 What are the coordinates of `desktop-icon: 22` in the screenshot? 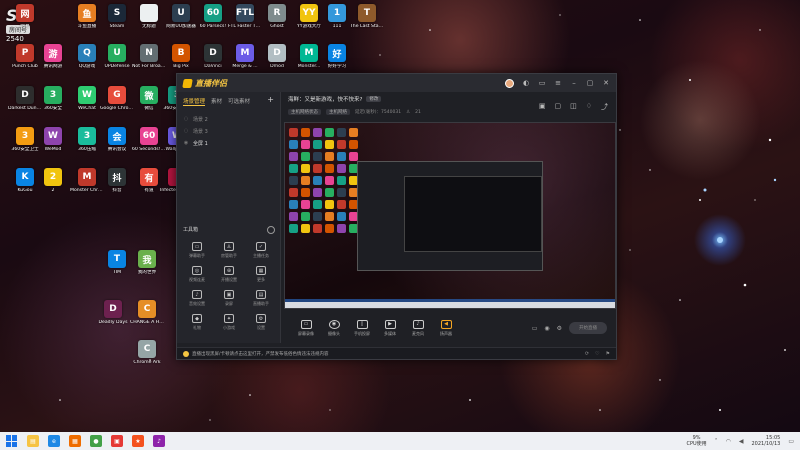 It's located at (53, 188).